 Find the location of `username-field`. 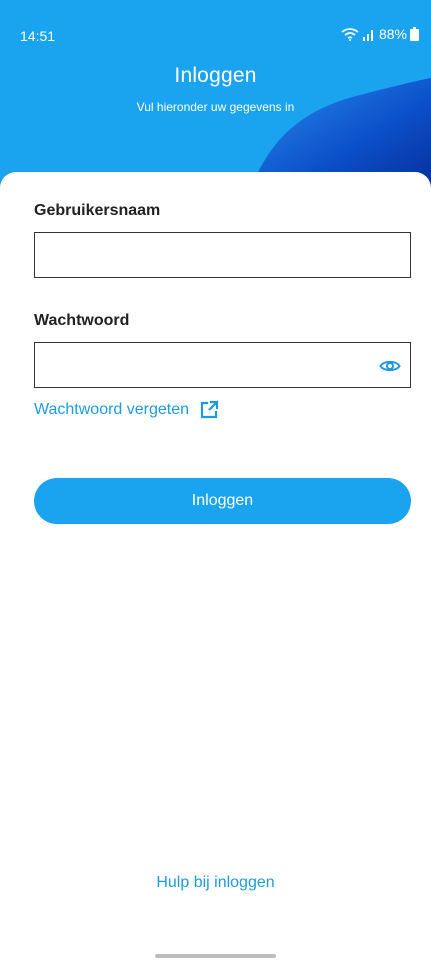

username-field is located at coordinates (222, 255).